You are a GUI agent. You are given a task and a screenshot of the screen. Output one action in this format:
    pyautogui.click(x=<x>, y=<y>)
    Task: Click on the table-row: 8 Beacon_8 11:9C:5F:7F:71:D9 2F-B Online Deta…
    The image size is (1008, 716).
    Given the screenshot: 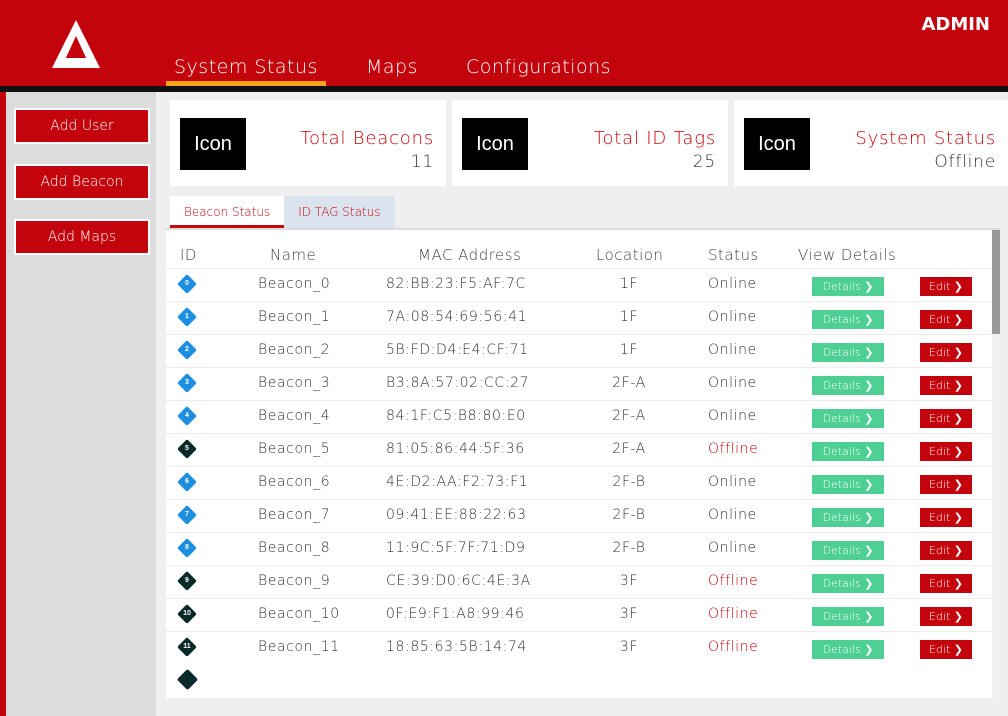 What is the action you would take?
    pyautogui.click(x=579, y=548)
    